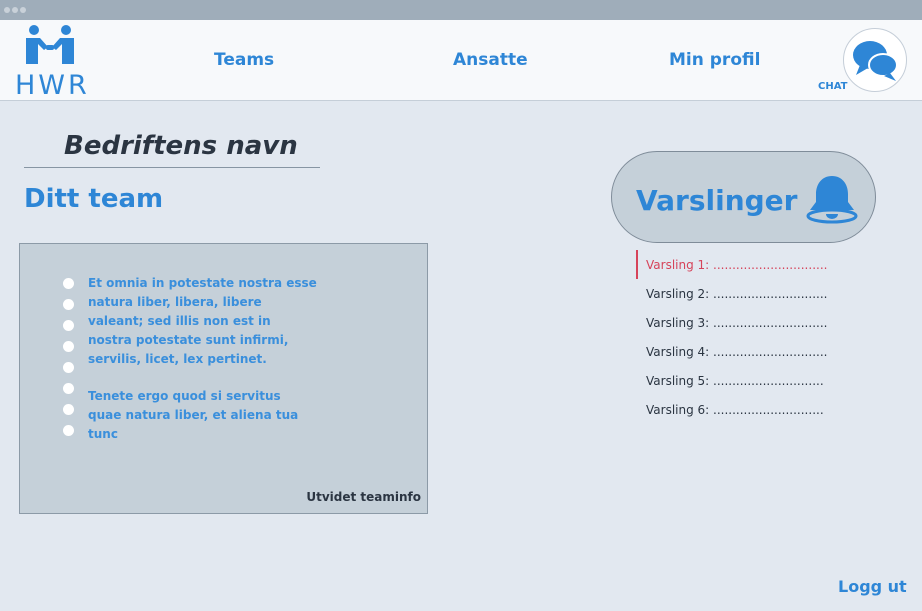 The image size is (922, 611). I want to click on window-close-dot, so click(7, 10).